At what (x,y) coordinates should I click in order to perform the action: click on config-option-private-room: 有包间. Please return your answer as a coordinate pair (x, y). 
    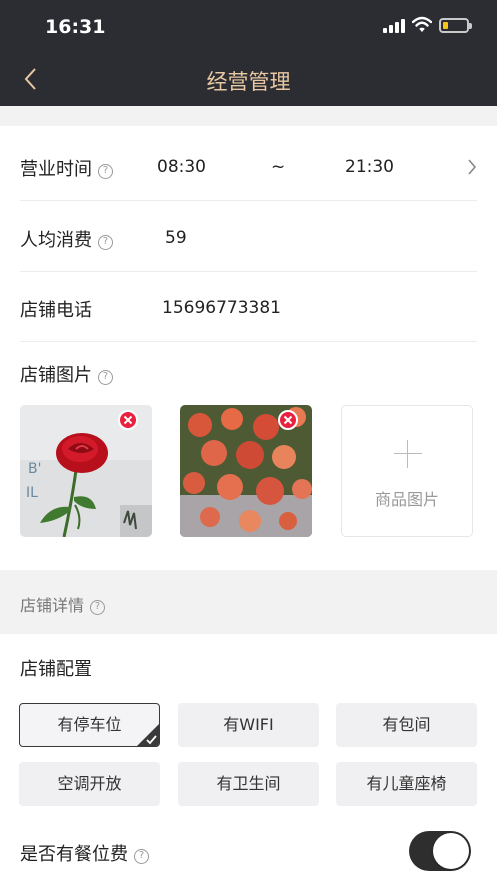
    Looking at the image, I should click on (406, 725).